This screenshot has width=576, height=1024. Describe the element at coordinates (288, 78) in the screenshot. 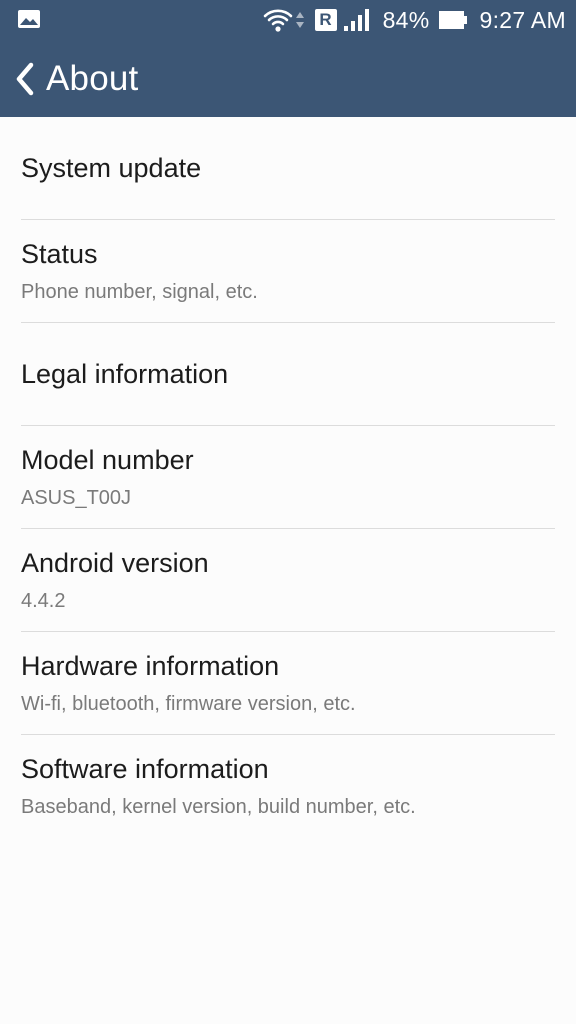

I see `action-bar: About` at that location.